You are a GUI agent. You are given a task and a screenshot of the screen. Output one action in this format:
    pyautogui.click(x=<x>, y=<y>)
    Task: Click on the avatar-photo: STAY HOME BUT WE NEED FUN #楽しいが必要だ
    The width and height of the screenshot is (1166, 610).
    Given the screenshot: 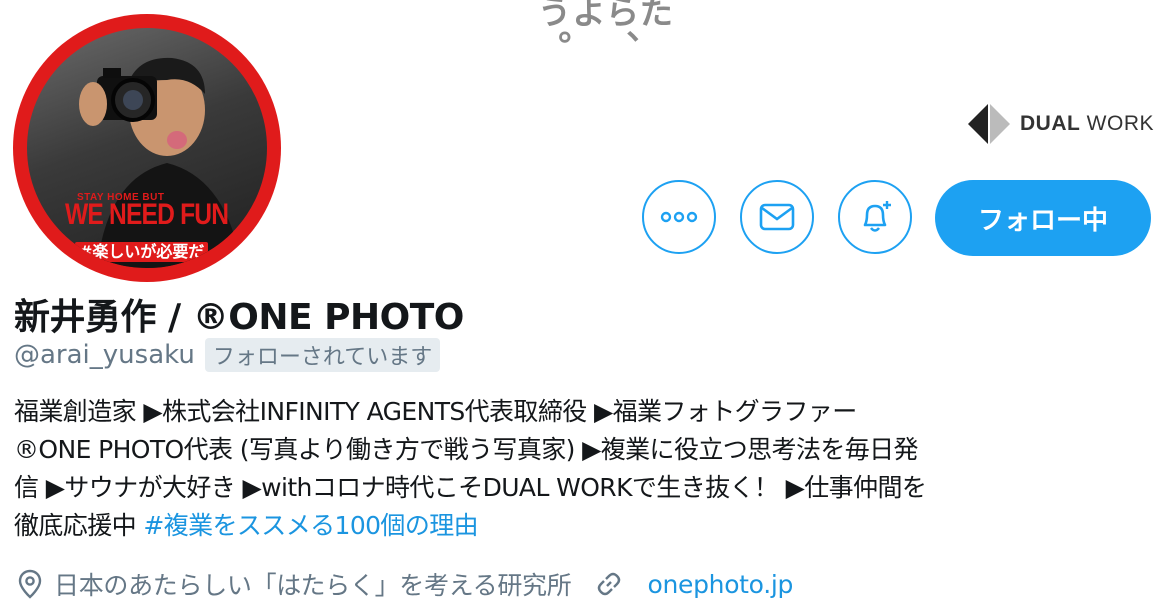 What is the action you would take?
    pyautogui.click(x=147, y=148)
    